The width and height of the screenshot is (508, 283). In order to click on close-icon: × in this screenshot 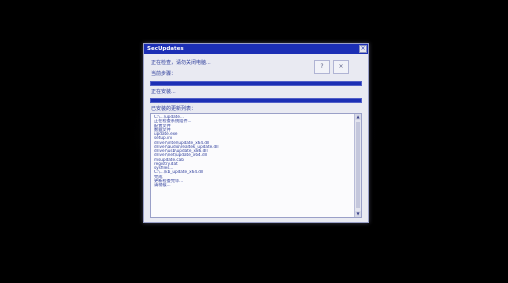, I will do `click(363, 48)`.